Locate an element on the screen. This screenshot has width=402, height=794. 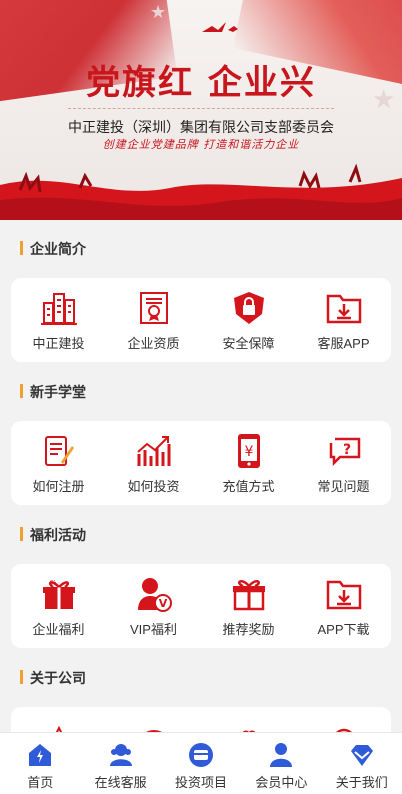
wallet-icon is located at coordinates (200, 755).